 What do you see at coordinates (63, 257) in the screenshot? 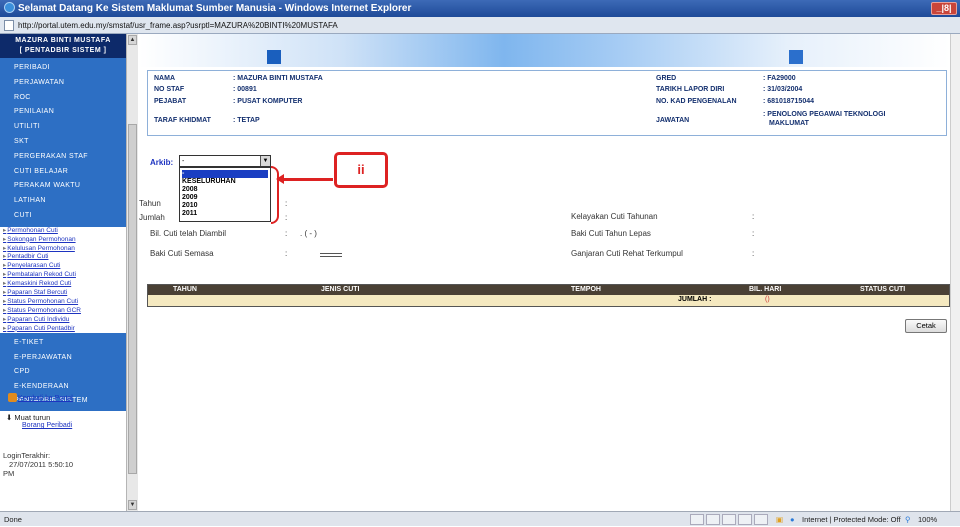
I see `submenu-item: Pentadbir Cuti` at bounding box center [63, 257].